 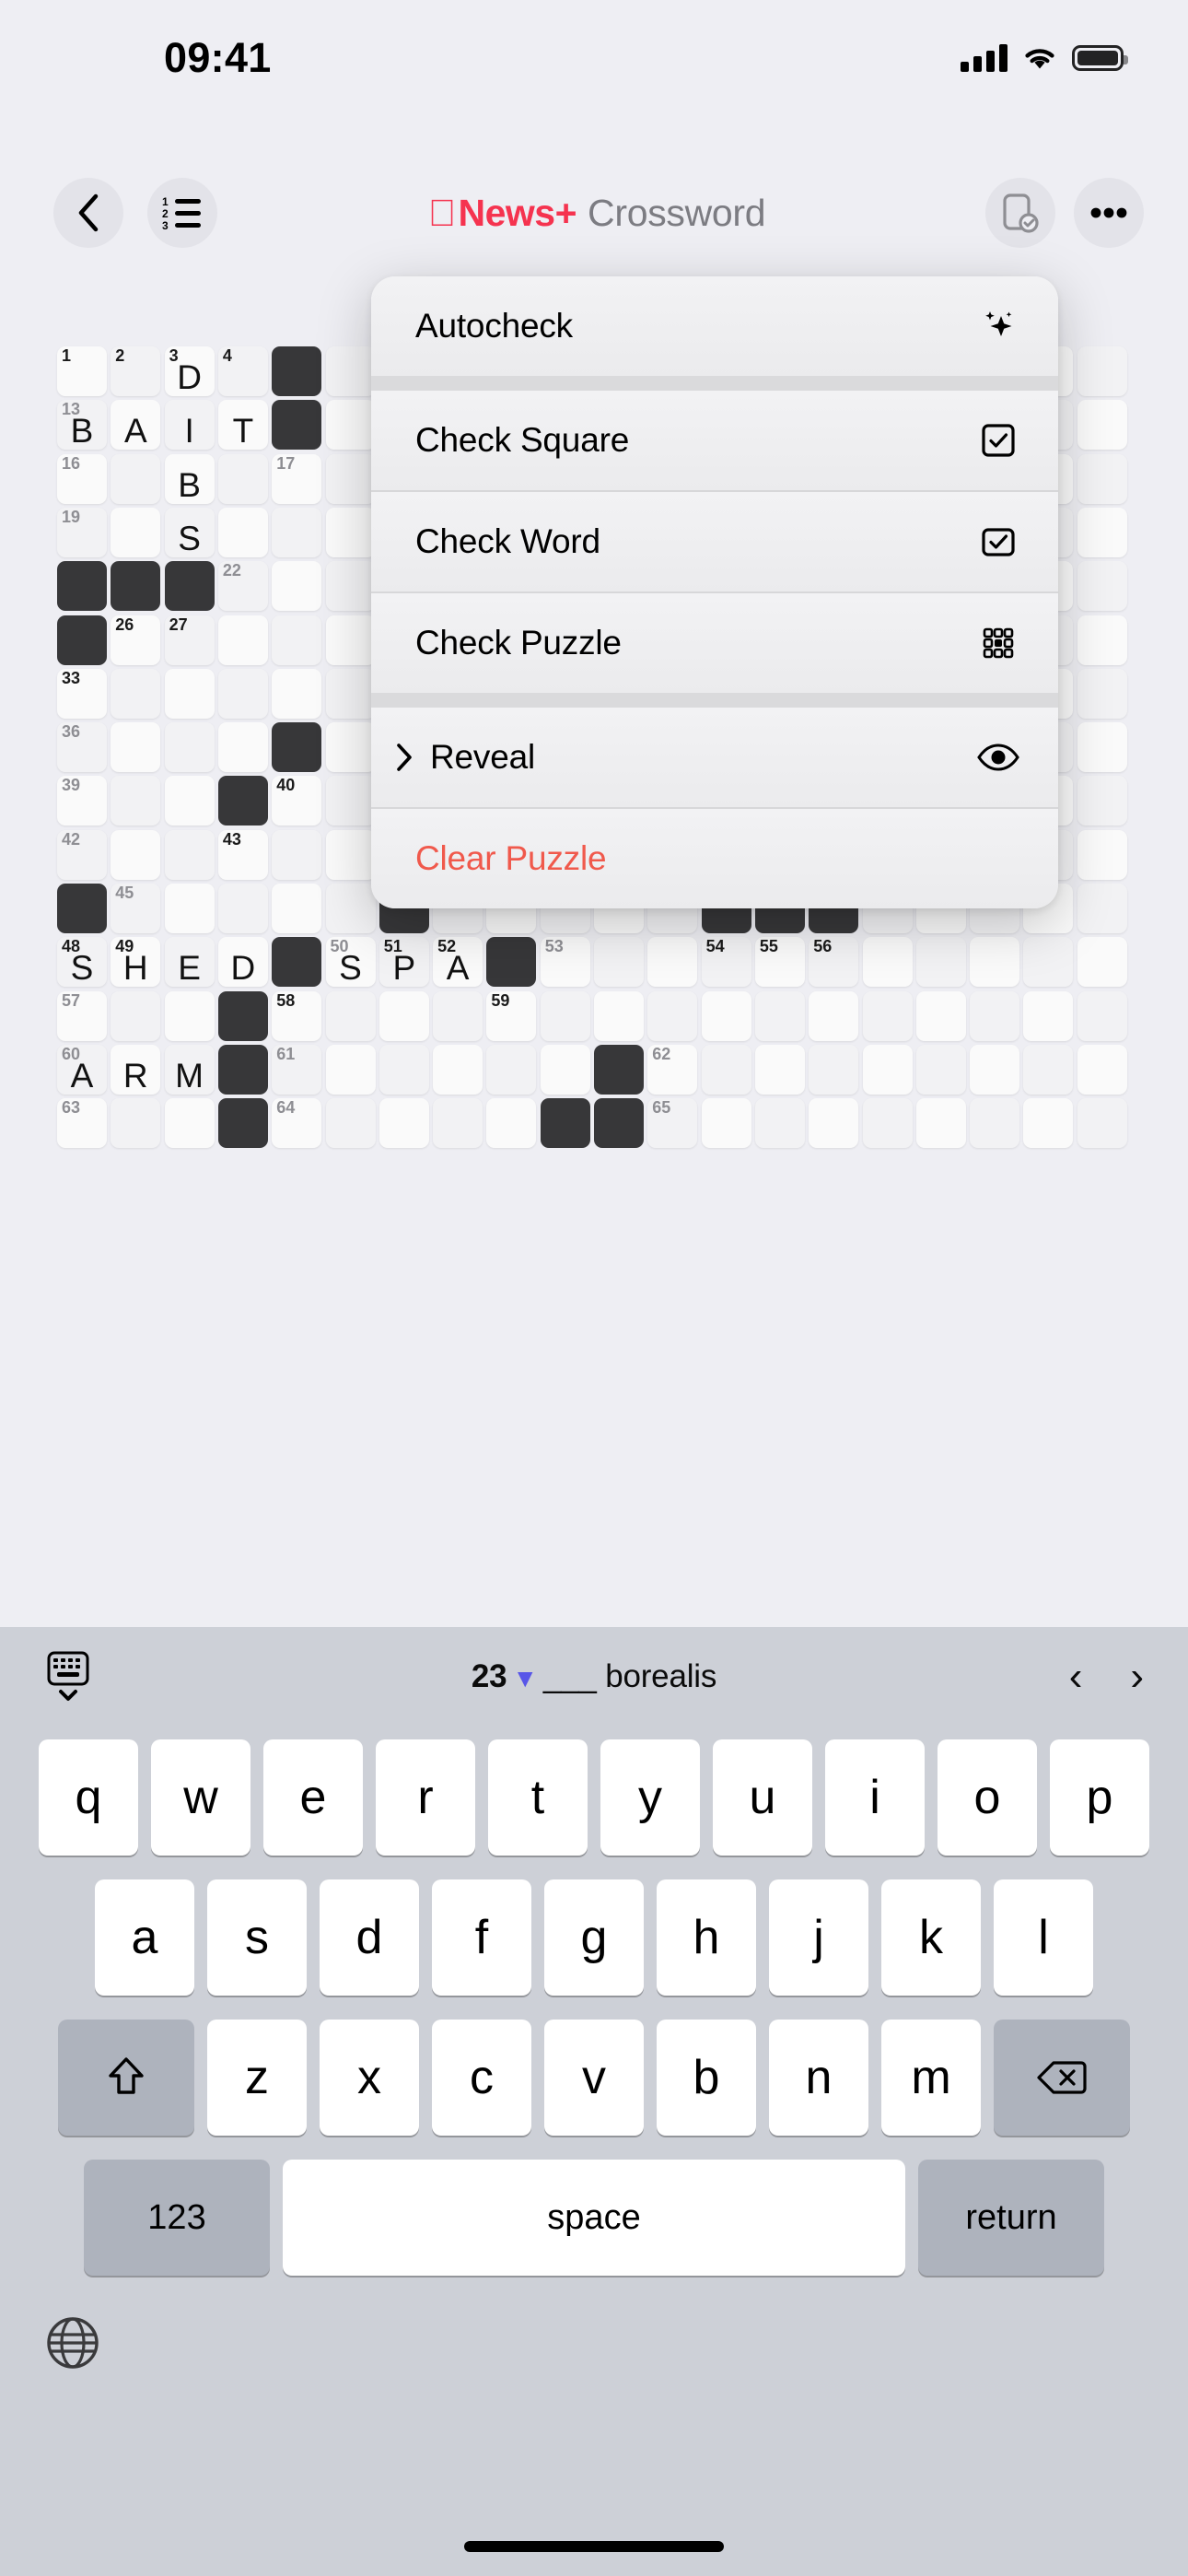 What do you see at coordinates (875, 1797) in the screenshot?
I see `key-i: i` at bounding box center [875, 1797].